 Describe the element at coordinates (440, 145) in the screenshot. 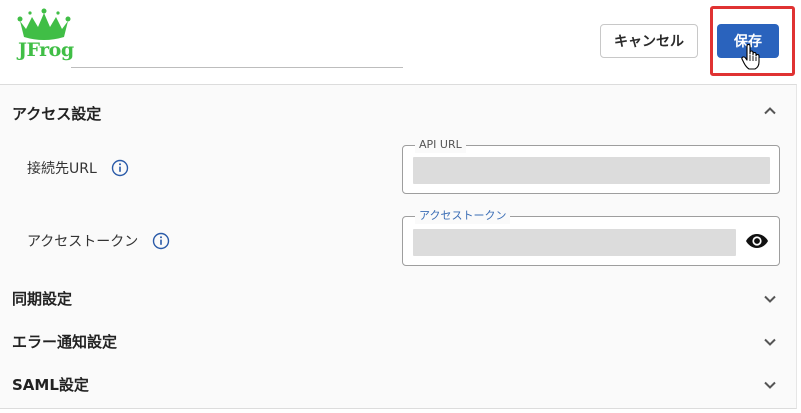

I see `api-url-legend: API URL` at that location.